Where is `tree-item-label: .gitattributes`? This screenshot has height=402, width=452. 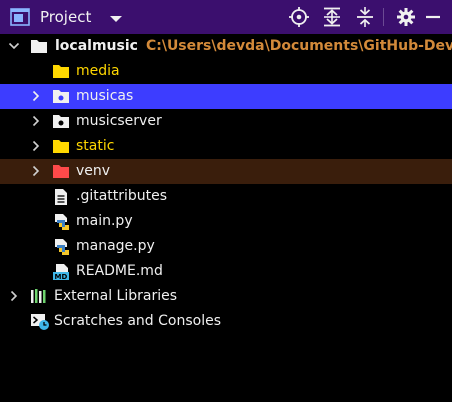 tree-item-label: .gitattributes is located at coordinates (122, 196).